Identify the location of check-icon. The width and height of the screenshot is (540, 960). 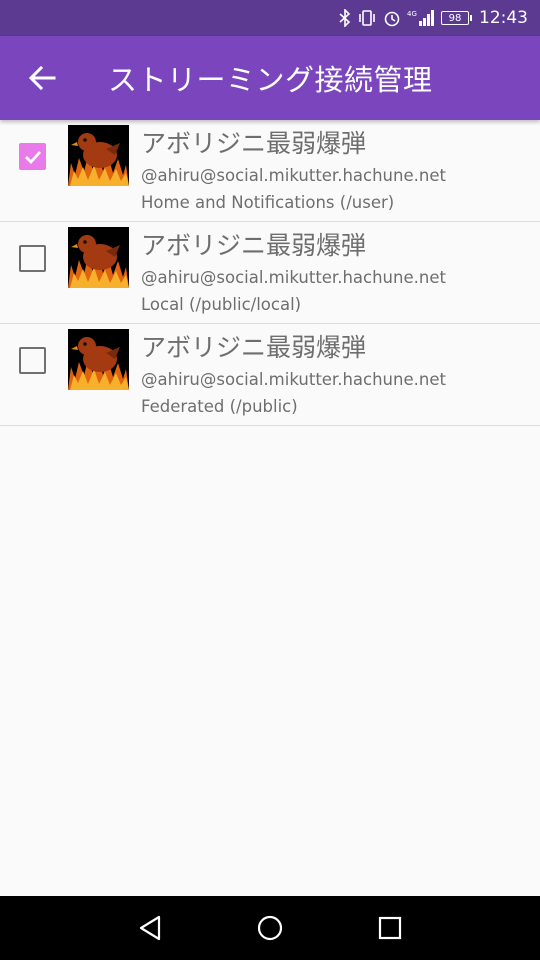
(32, 157).